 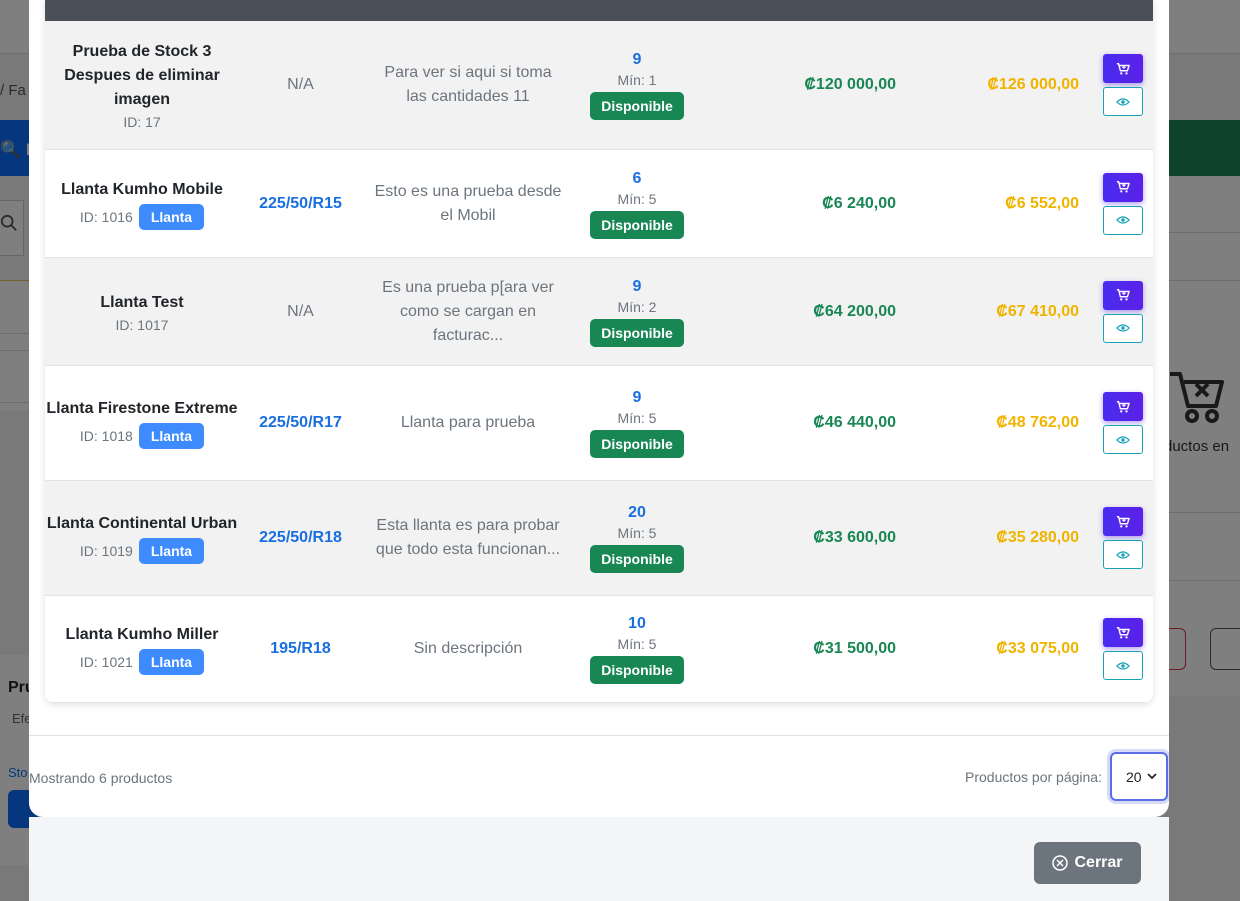 I want to click on product-size: N/A, so click(x=300, y=84).